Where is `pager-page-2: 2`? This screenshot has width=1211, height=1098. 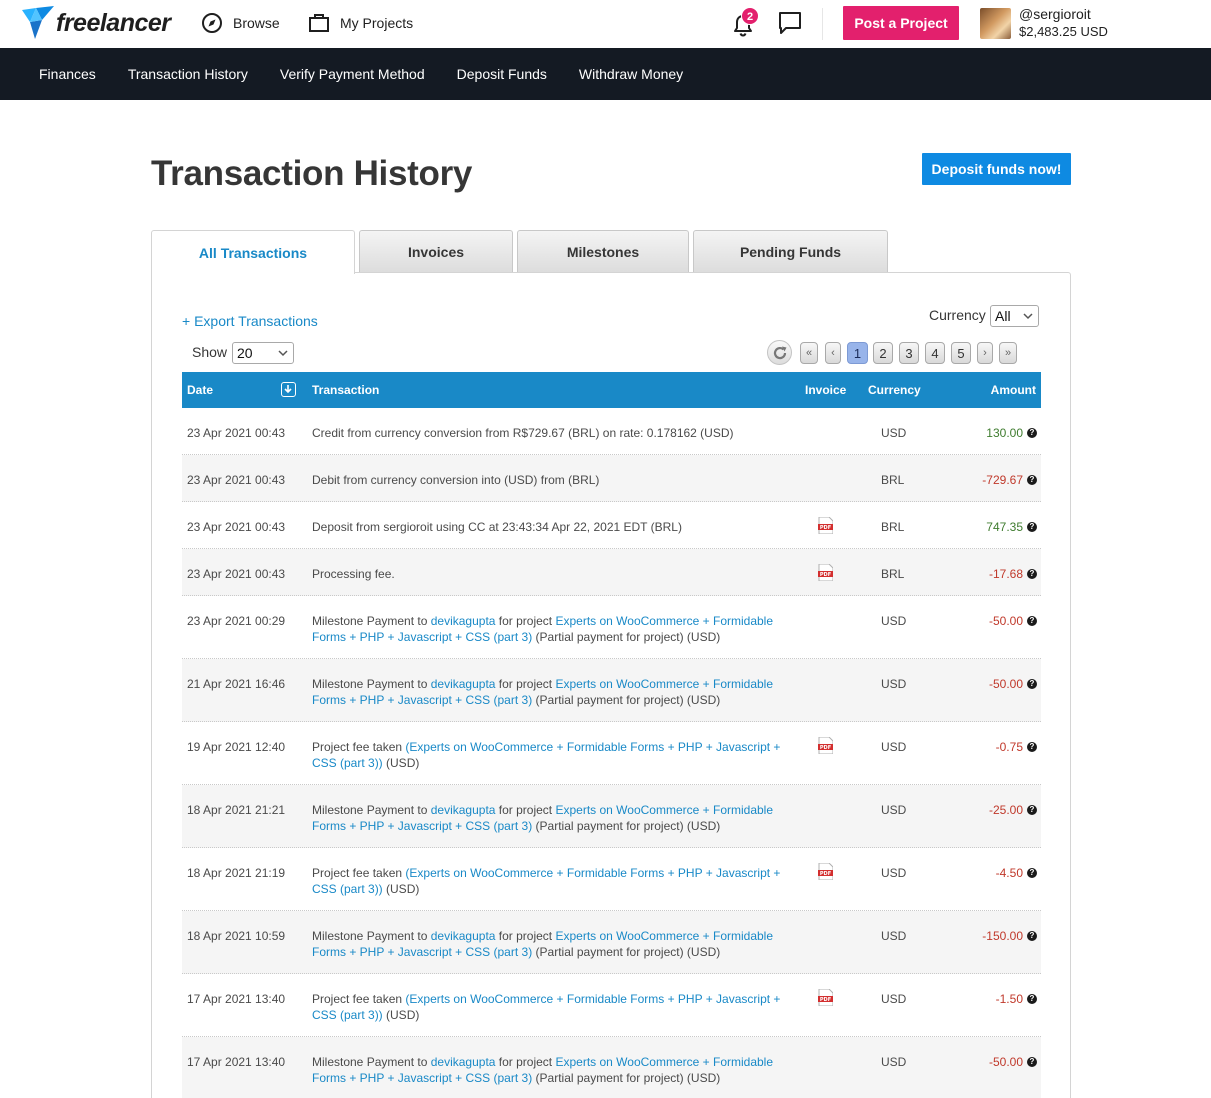 pager-page-2: 2 is located at coordinates (883, 353).